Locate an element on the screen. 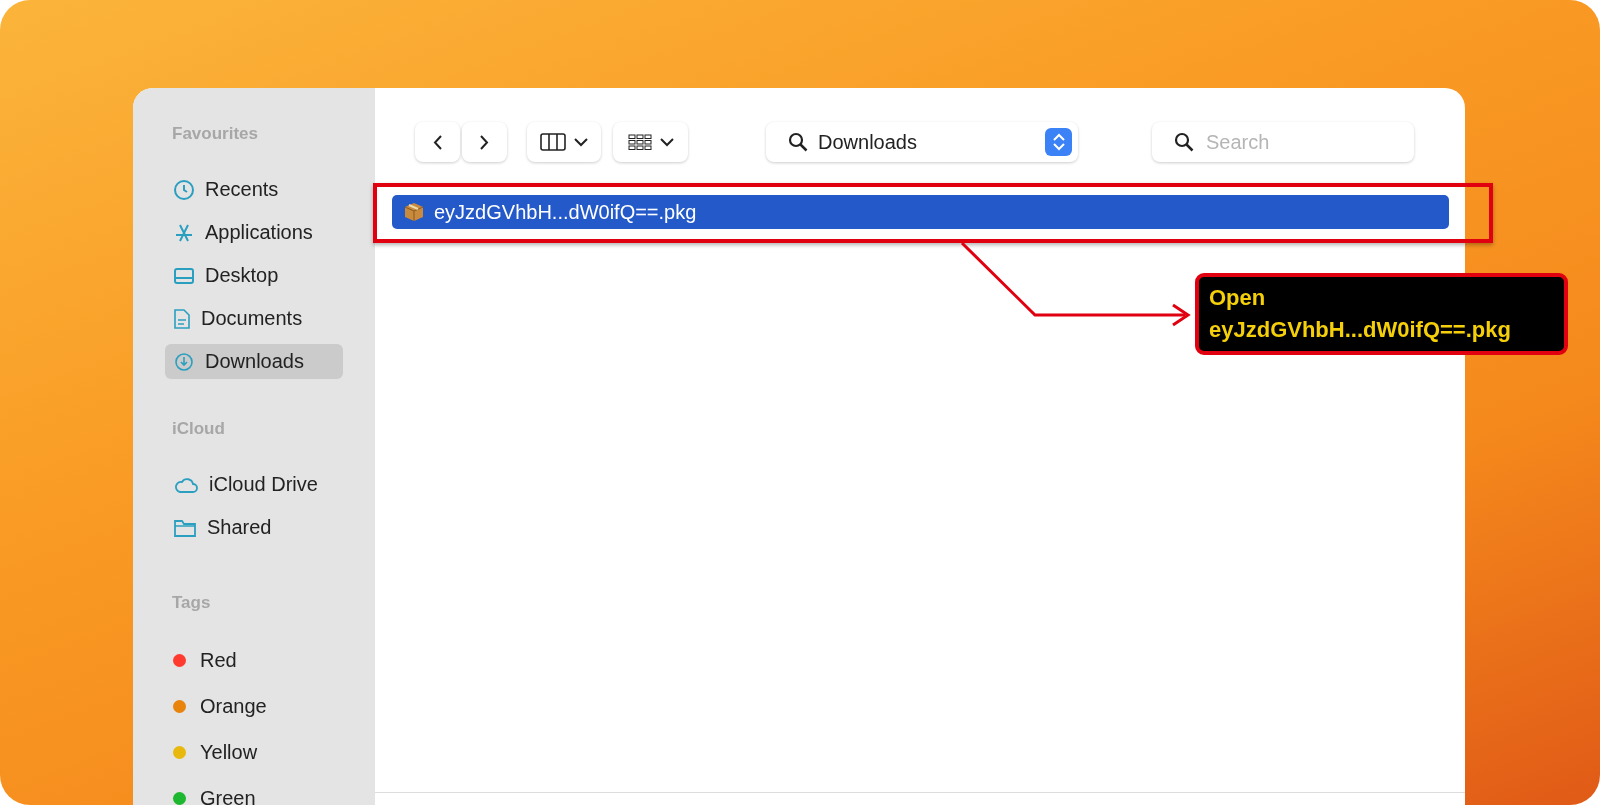 The image size is (1600, 805). back-button is located at coordinates (437, 142).